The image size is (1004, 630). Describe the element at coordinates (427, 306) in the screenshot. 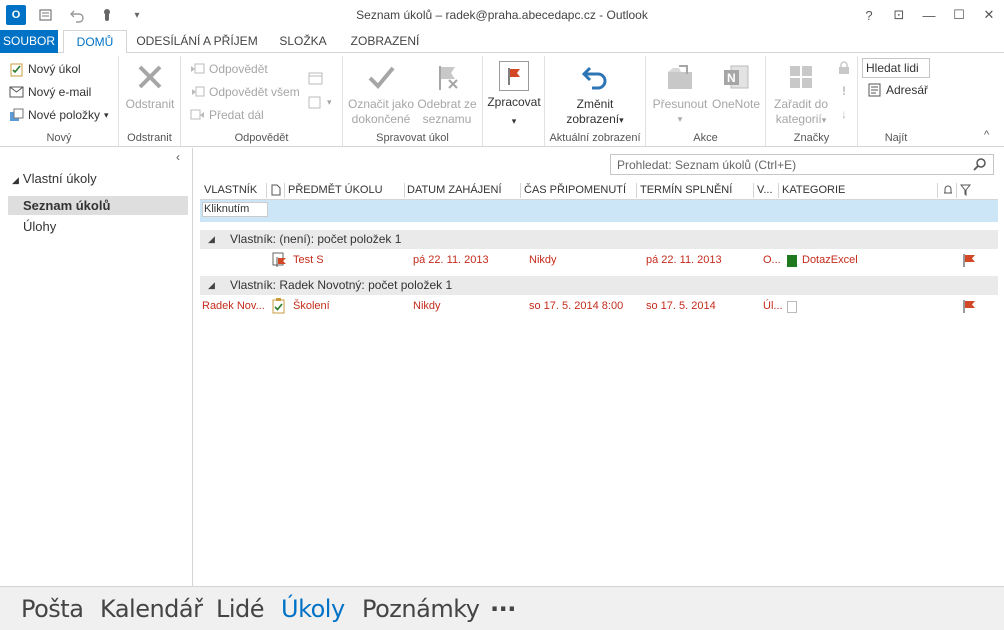

I see `cell-start-date: Nikdy` at that location.